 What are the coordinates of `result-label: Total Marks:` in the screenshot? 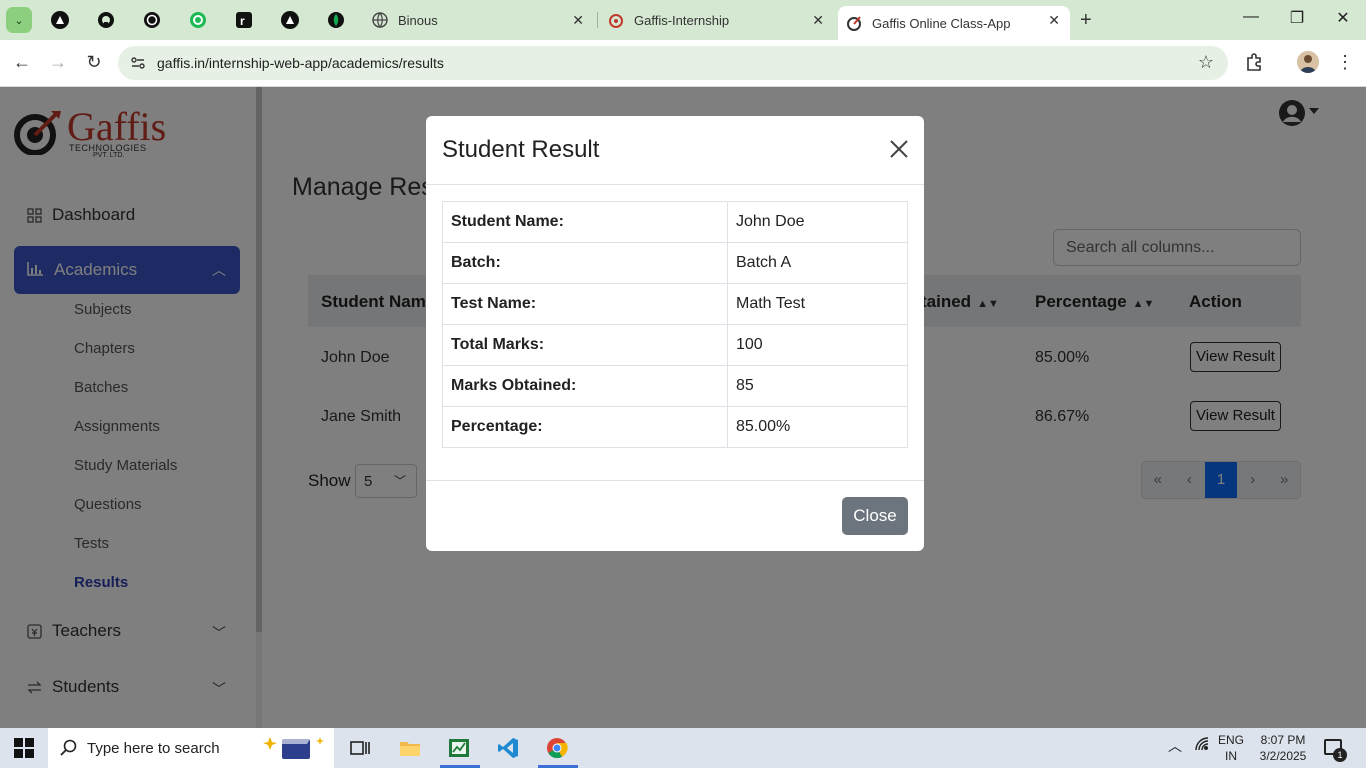 It's located at (585, 345).